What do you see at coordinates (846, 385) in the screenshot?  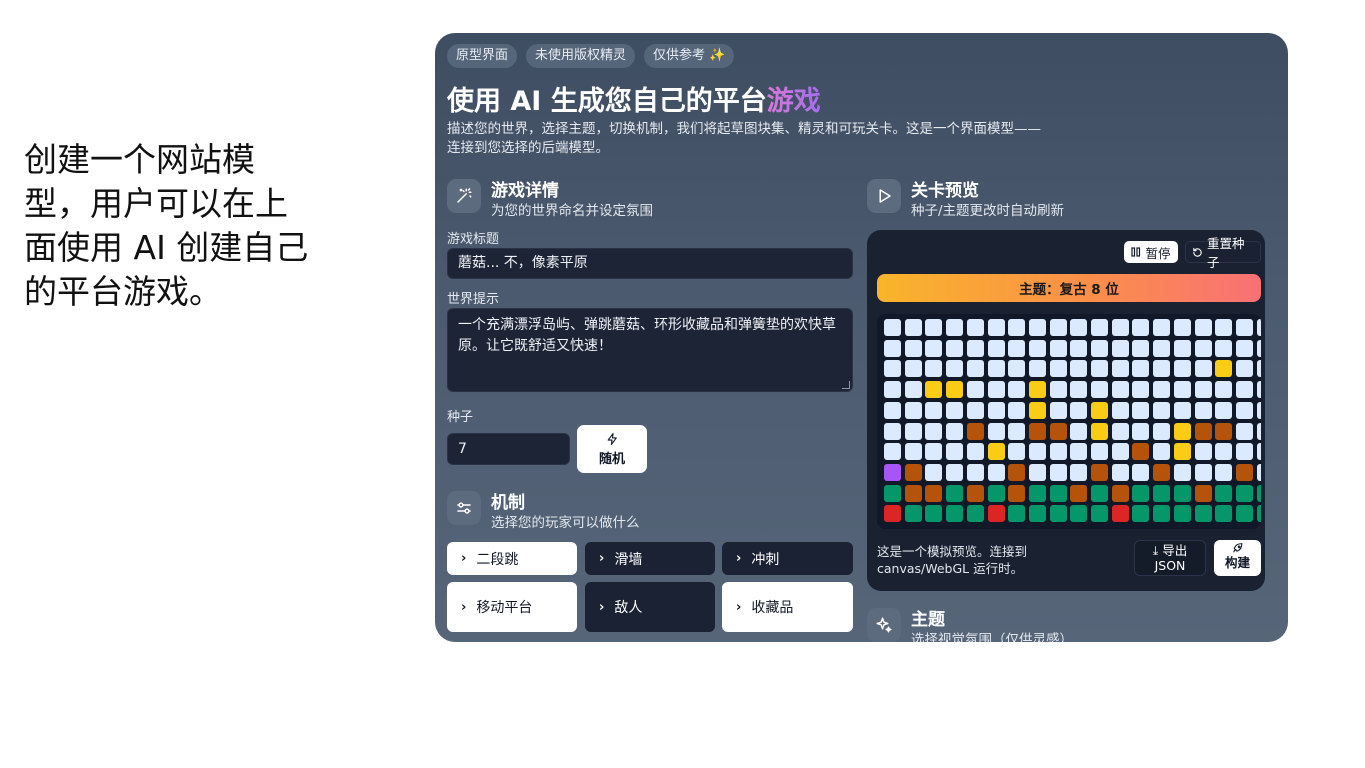 I see `resize-handle` at bounding box center [846, 385].